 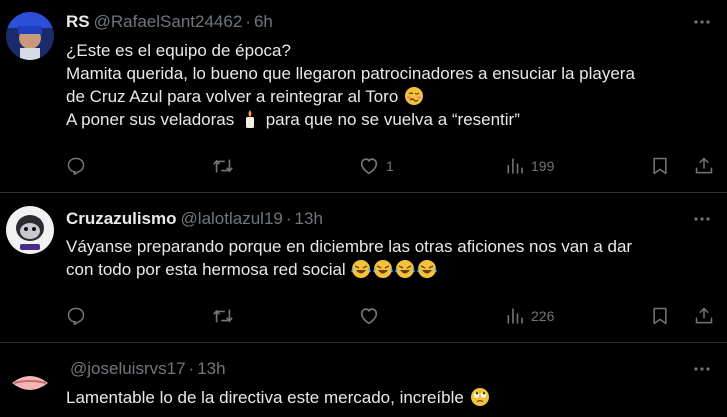 I want to click on handle: @lalotlazul19, so click(x=232, y=218).